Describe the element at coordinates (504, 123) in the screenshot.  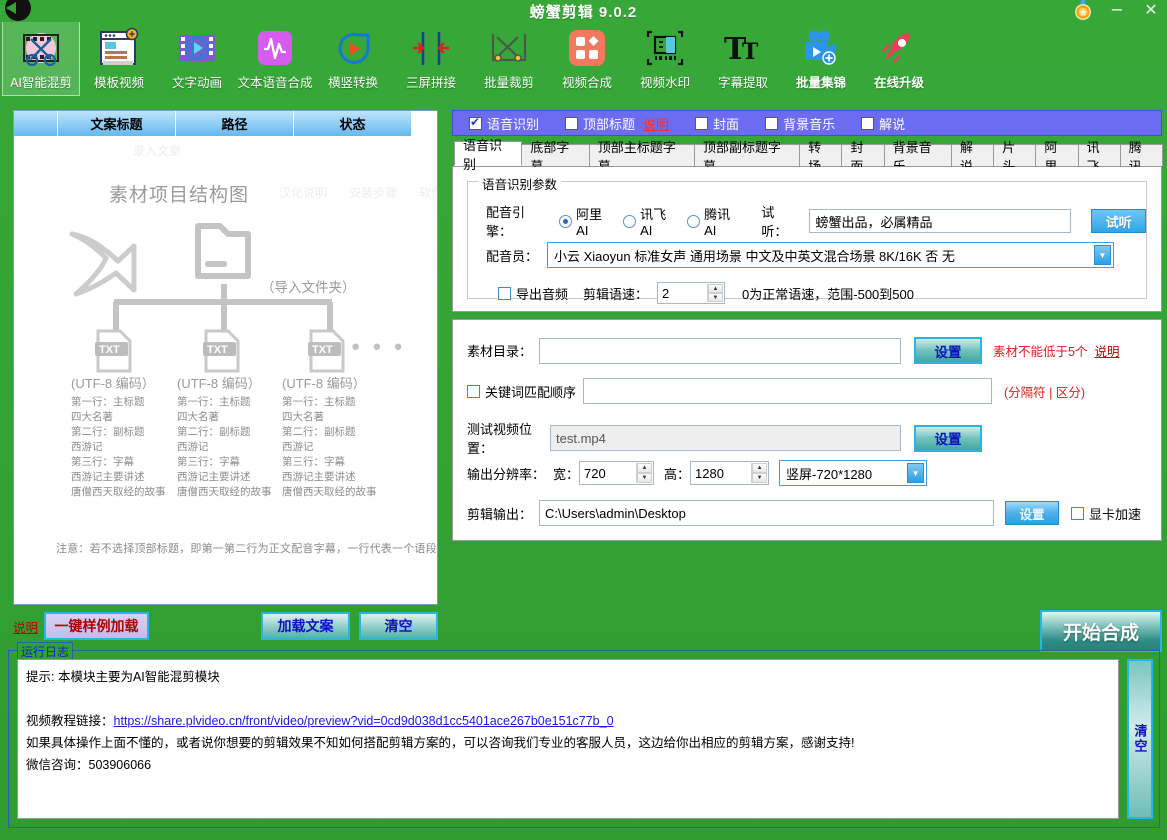
I see `checkbox-speech-recognition: 语音识别` at that location.